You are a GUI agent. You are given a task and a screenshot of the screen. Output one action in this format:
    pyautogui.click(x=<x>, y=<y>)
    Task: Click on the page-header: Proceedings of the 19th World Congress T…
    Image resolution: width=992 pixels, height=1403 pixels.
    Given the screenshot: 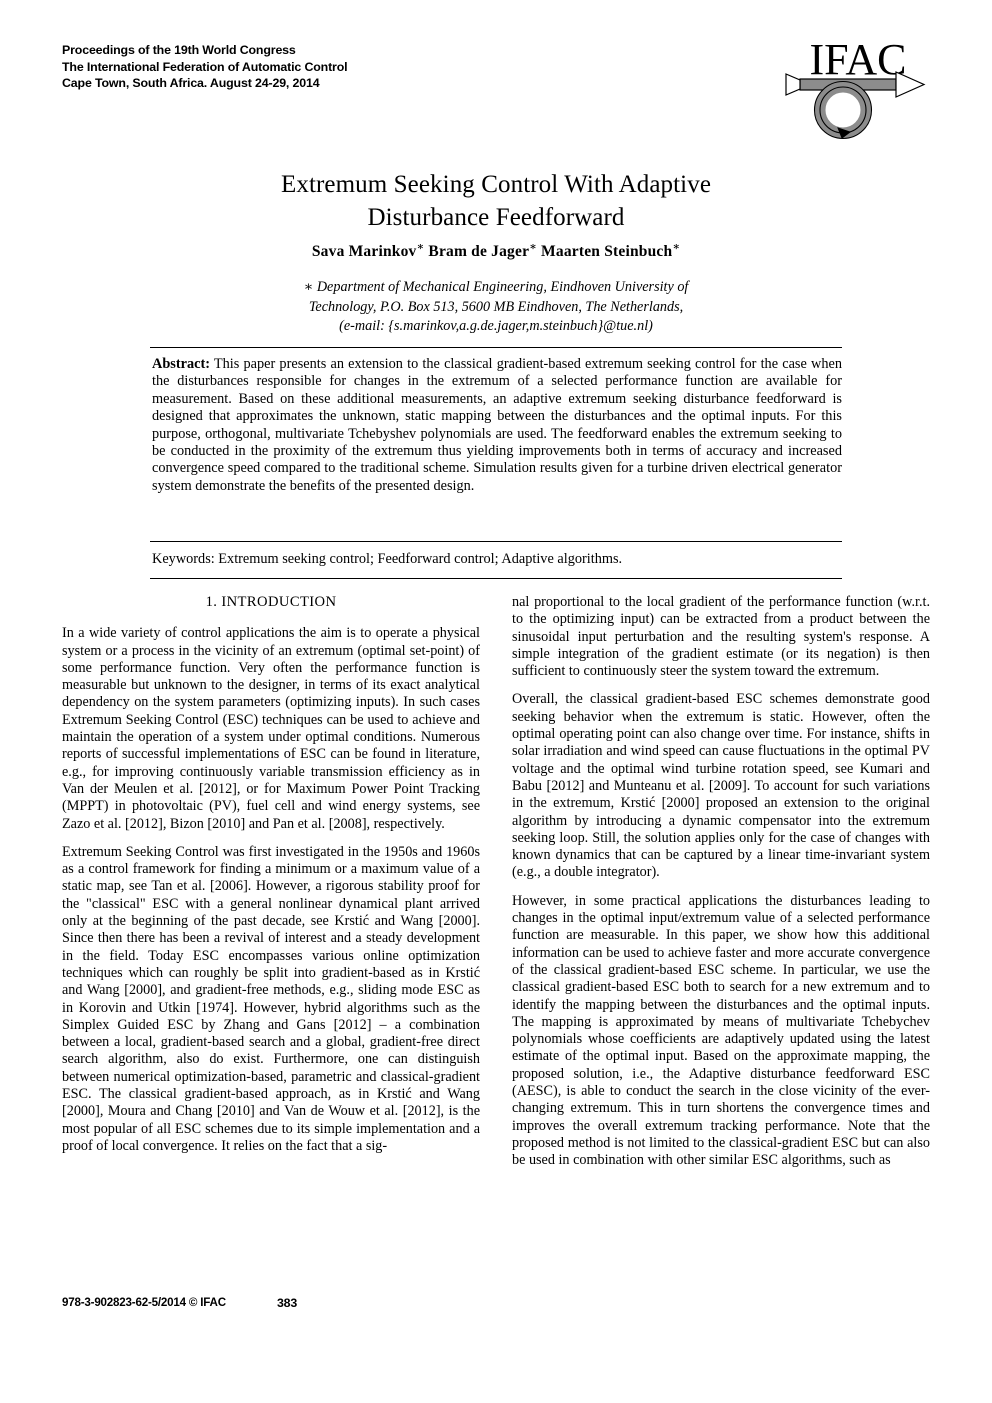 What is the action you would take?
    pyautogui.click(x=502, y=94)
    